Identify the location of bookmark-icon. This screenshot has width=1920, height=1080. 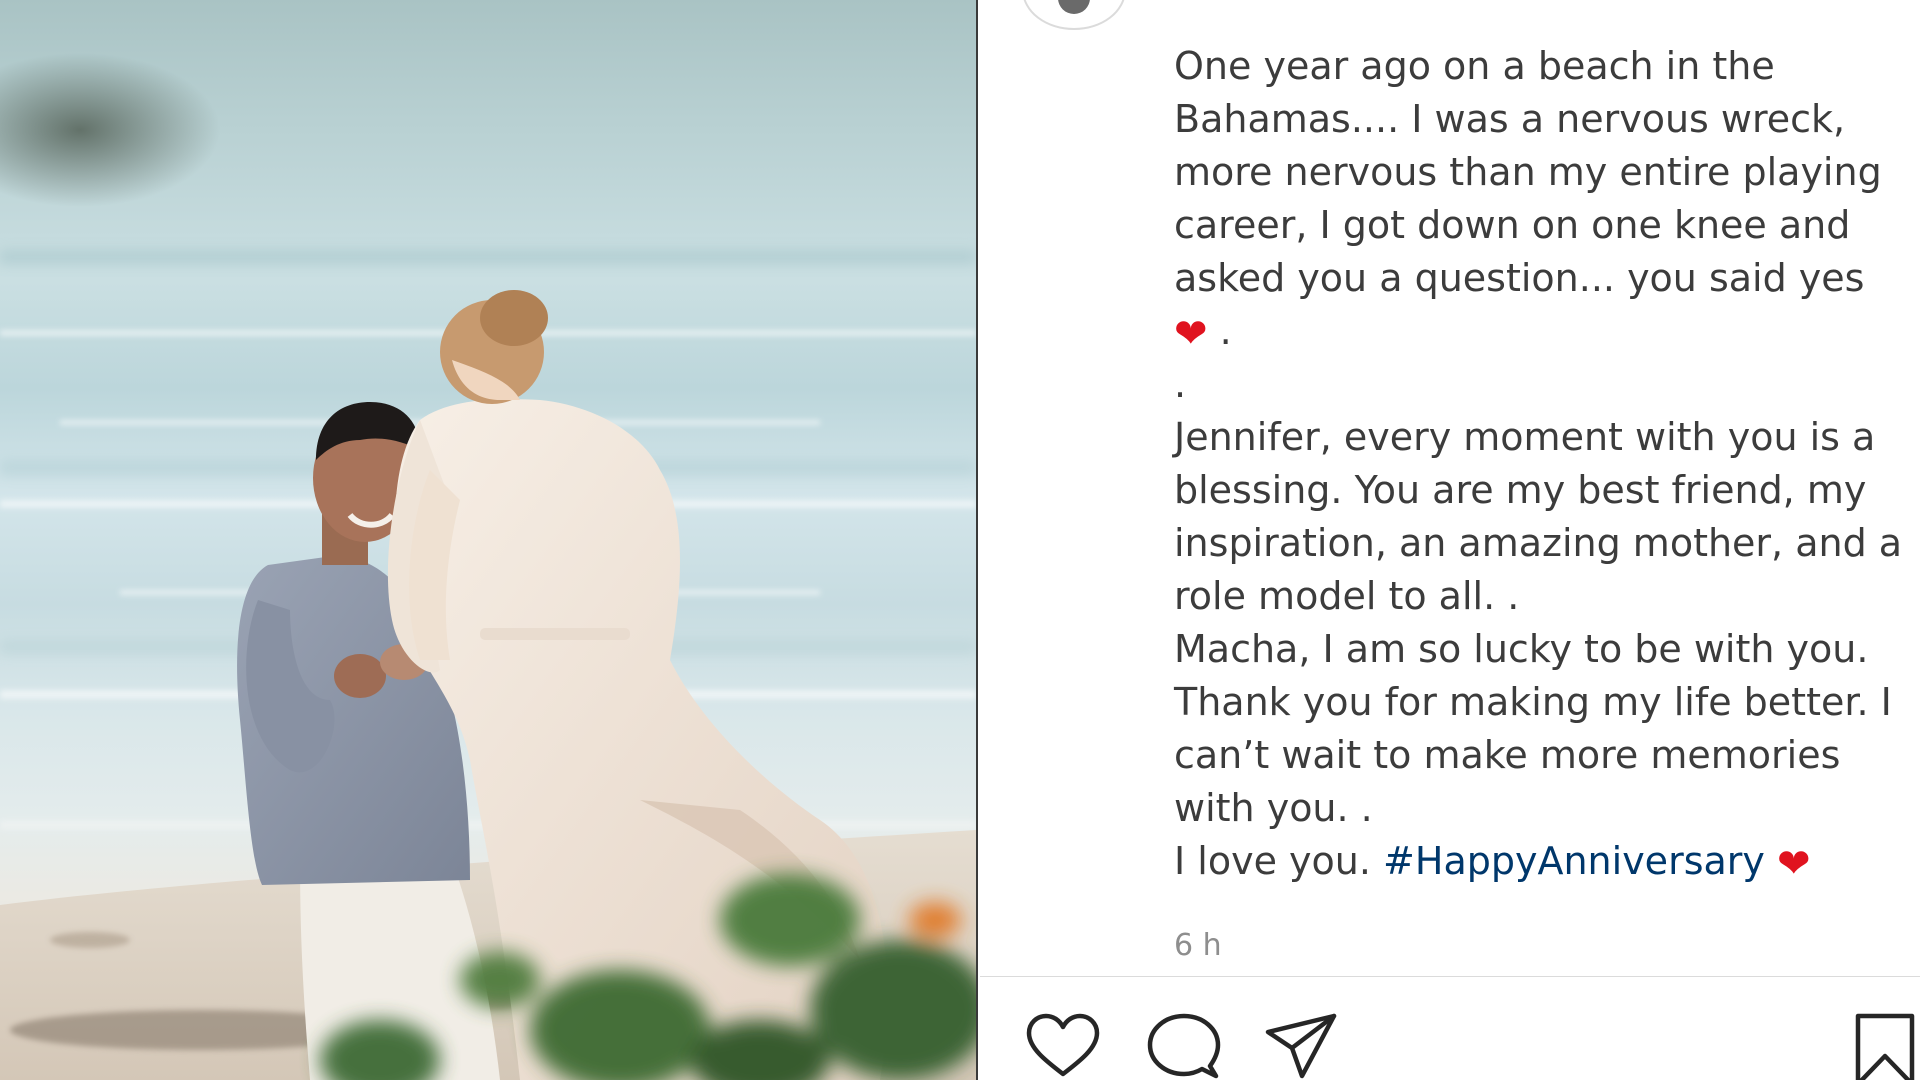
(1885, 1046).